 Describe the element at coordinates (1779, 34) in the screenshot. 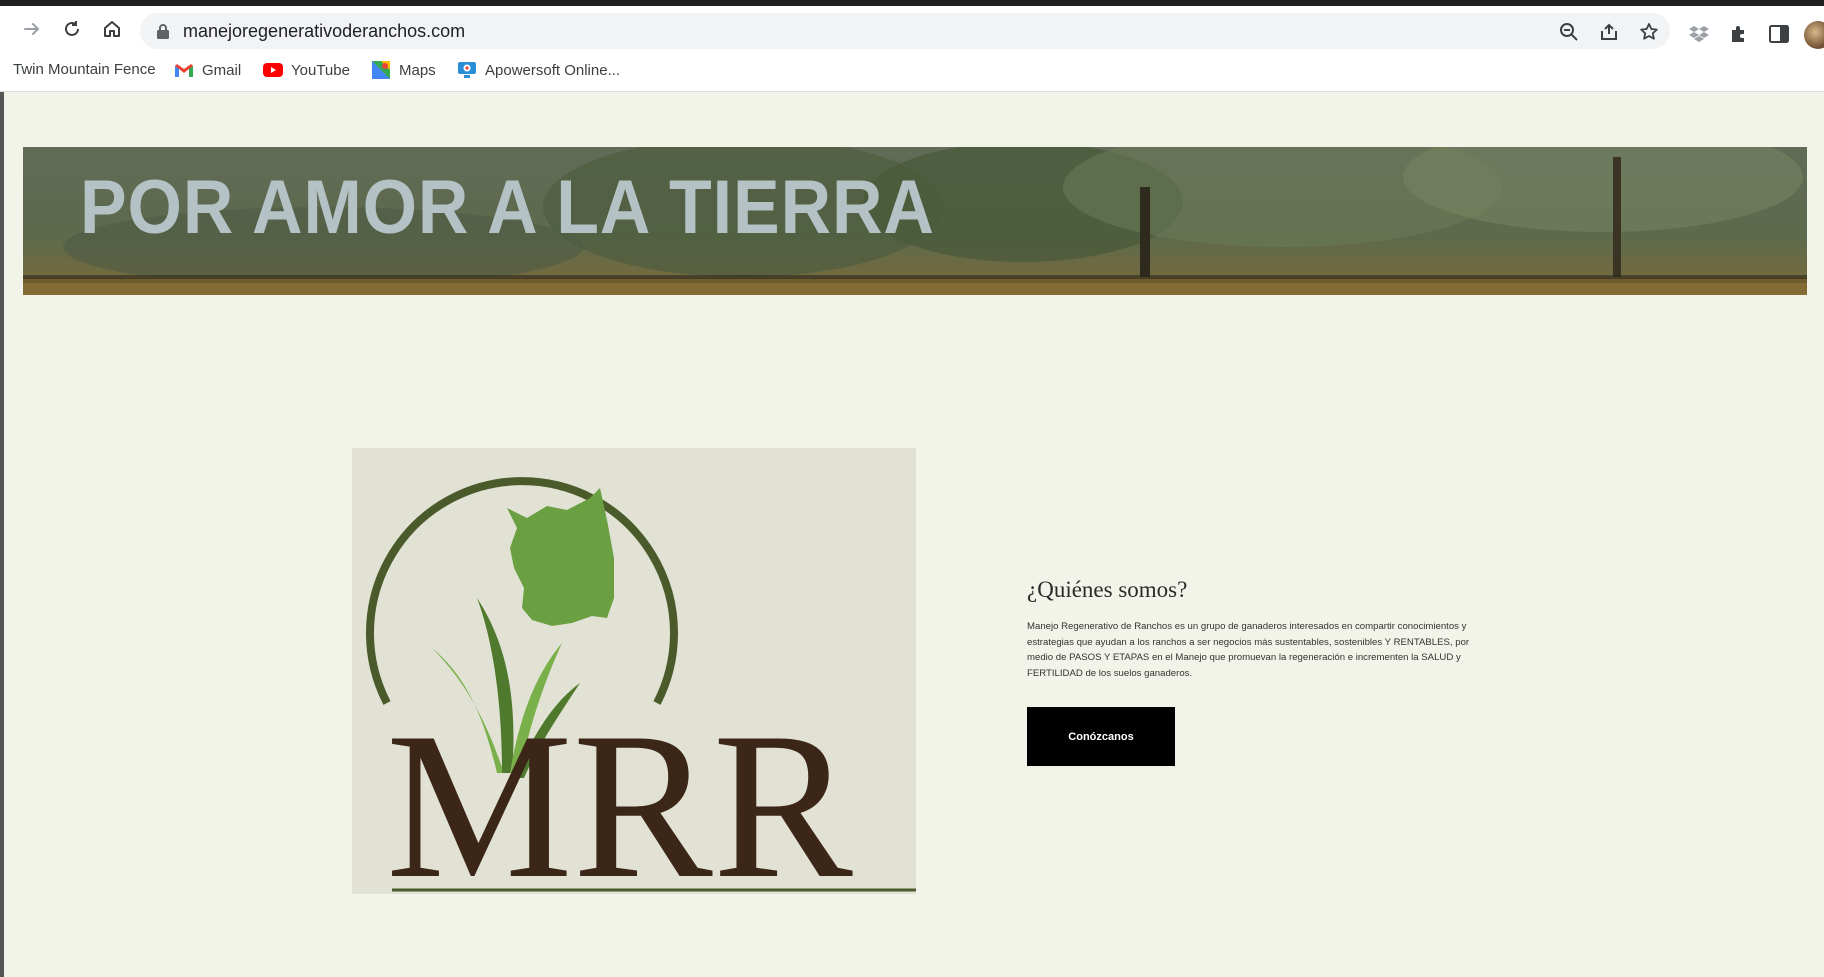

I see `side-panel-icon` at that location.